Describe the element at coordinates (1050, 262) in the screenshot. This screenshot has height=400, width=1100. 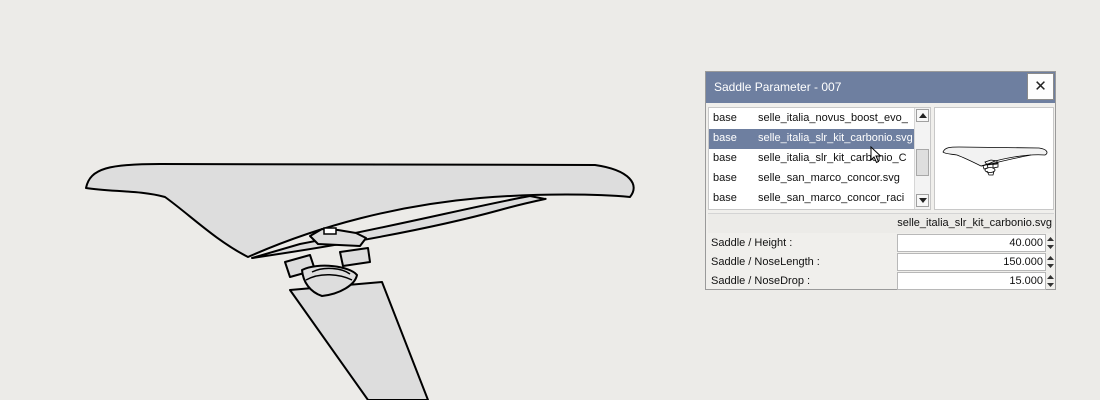
I see `noselength-spinner` at that location.